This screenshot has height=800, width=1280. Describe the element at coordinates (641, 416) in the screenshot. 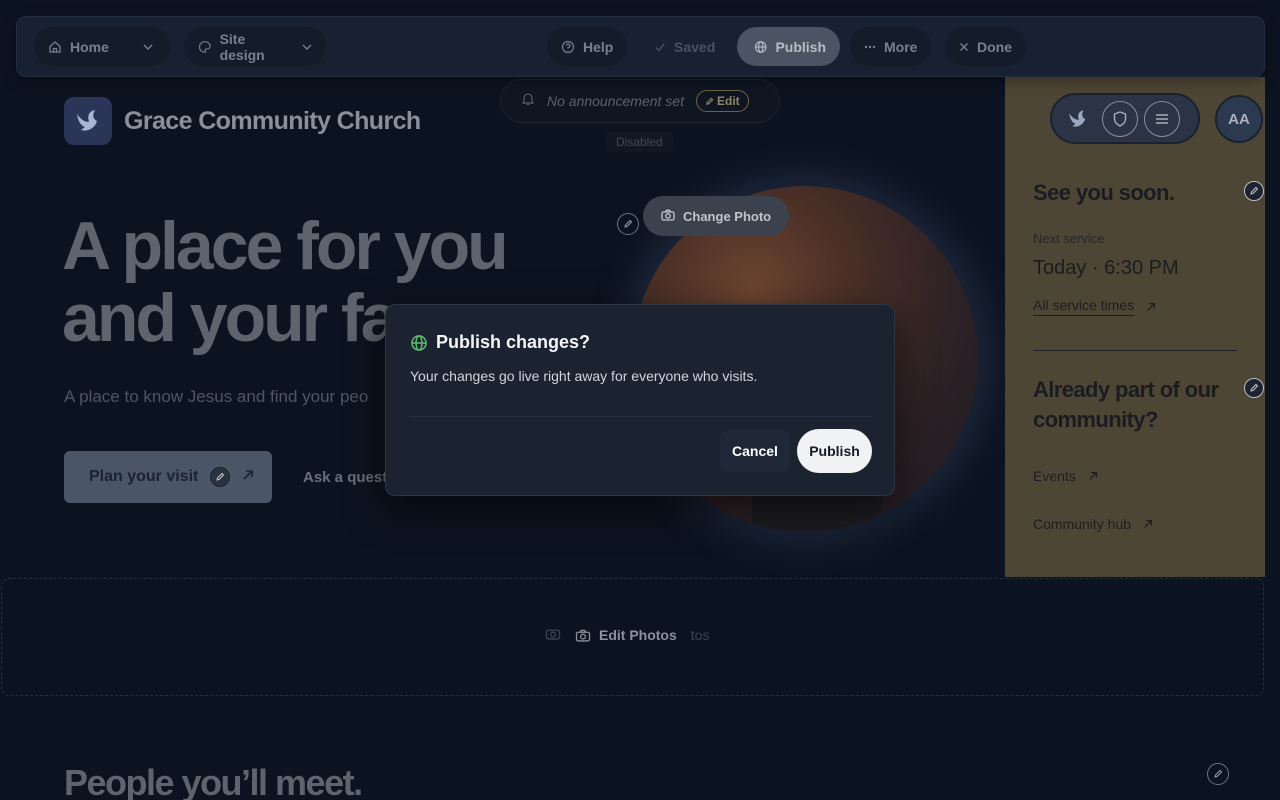

I see `dialog-divider` at that location.